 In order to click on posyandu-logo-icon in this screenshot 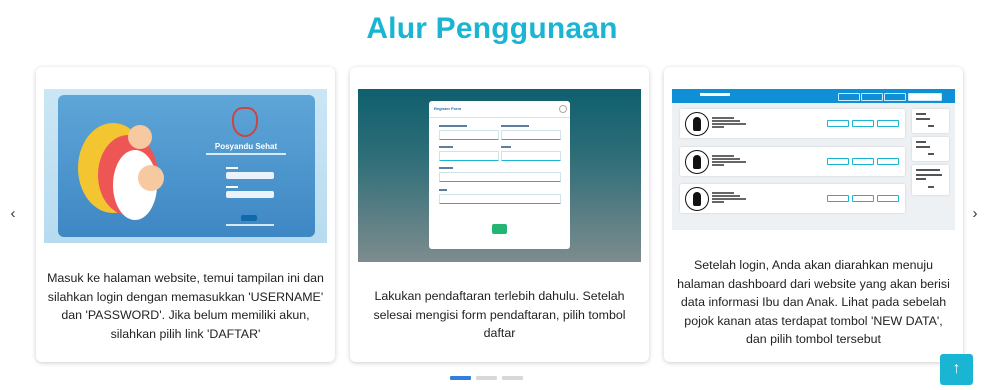, I will do `click(245, 122)`.